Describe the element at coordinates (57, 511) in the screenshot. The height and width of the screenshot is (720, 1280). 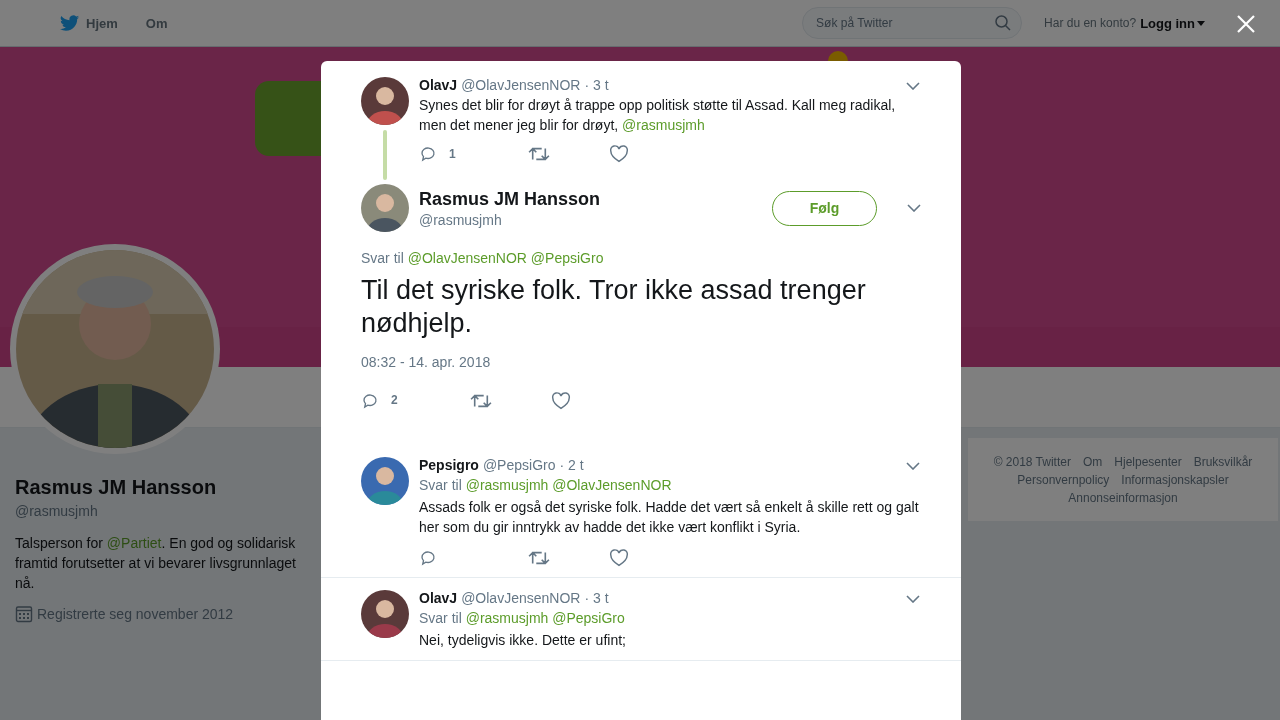
I see `profile-handle: @rasmusjmh` at that location.